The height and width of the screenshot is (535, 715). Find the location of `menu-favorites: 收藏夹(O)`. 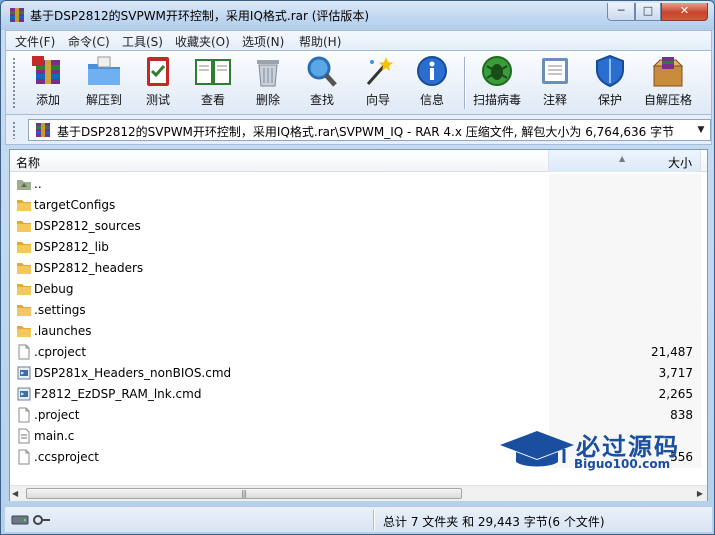

menu-favorites: 收藏夹(O) is located at coordinates (202, 41).